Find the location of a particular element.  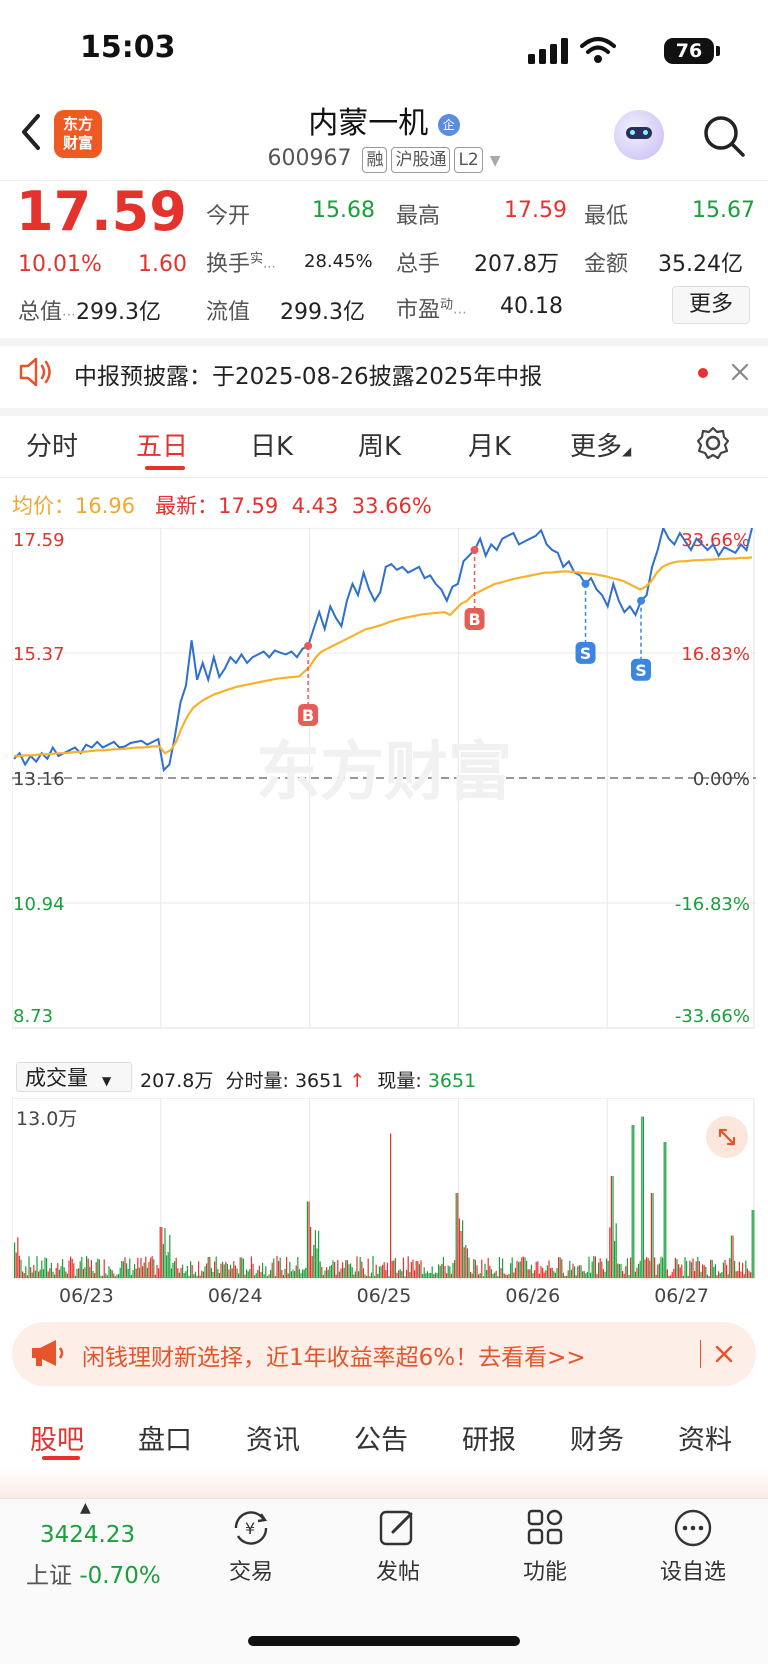

tab-profile: 资料 is located at coordinates (705, 1437).